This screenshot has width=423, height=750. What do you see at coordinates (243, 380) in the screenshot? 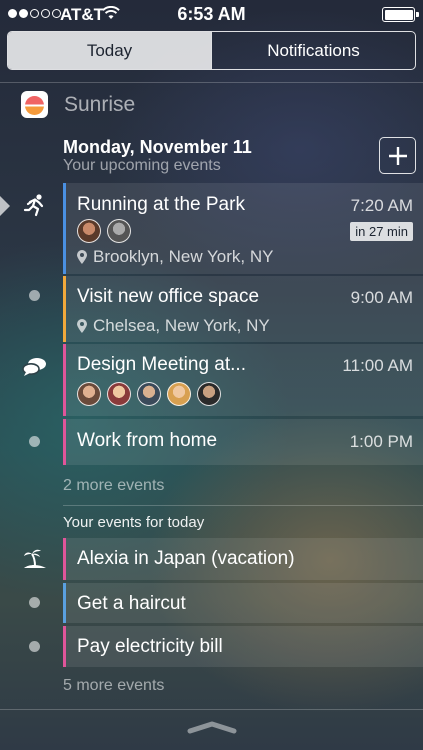
I see `event-row: Design Meeting at... 11:00 AM` at bounding box center [243, 380].